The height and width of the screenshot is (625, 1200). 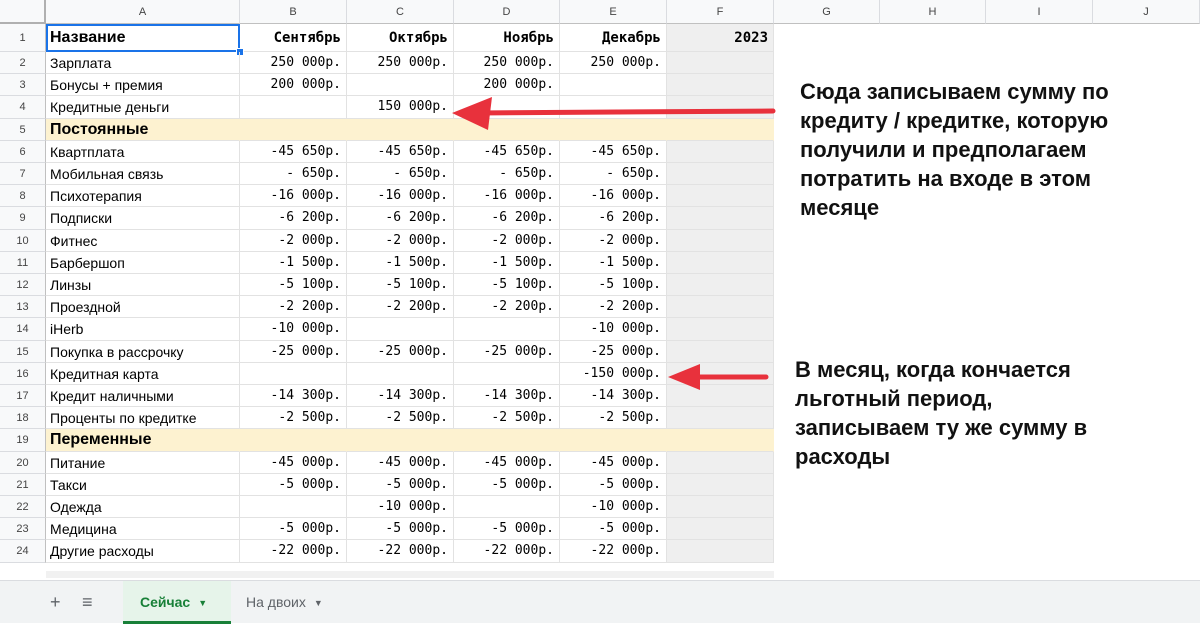 What do you see at coordinates (718, 377) in the screenshot?
I see `arrow-to-credit-card` at bounding box center [718, 377].